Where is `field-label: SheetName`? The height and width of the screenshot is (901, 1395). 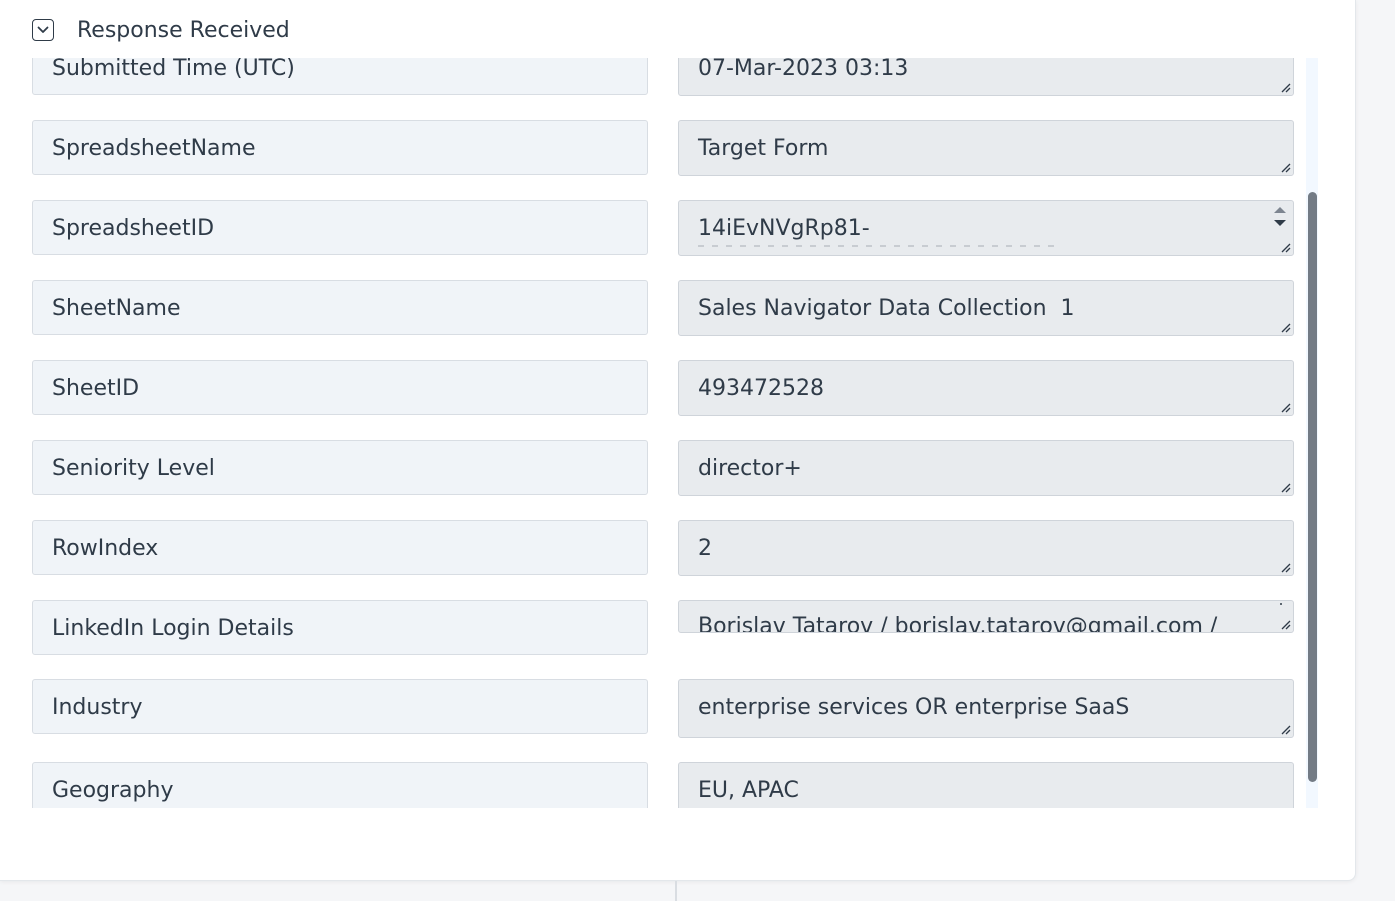
field-label: SheetName is located at coordinates (340, 307).